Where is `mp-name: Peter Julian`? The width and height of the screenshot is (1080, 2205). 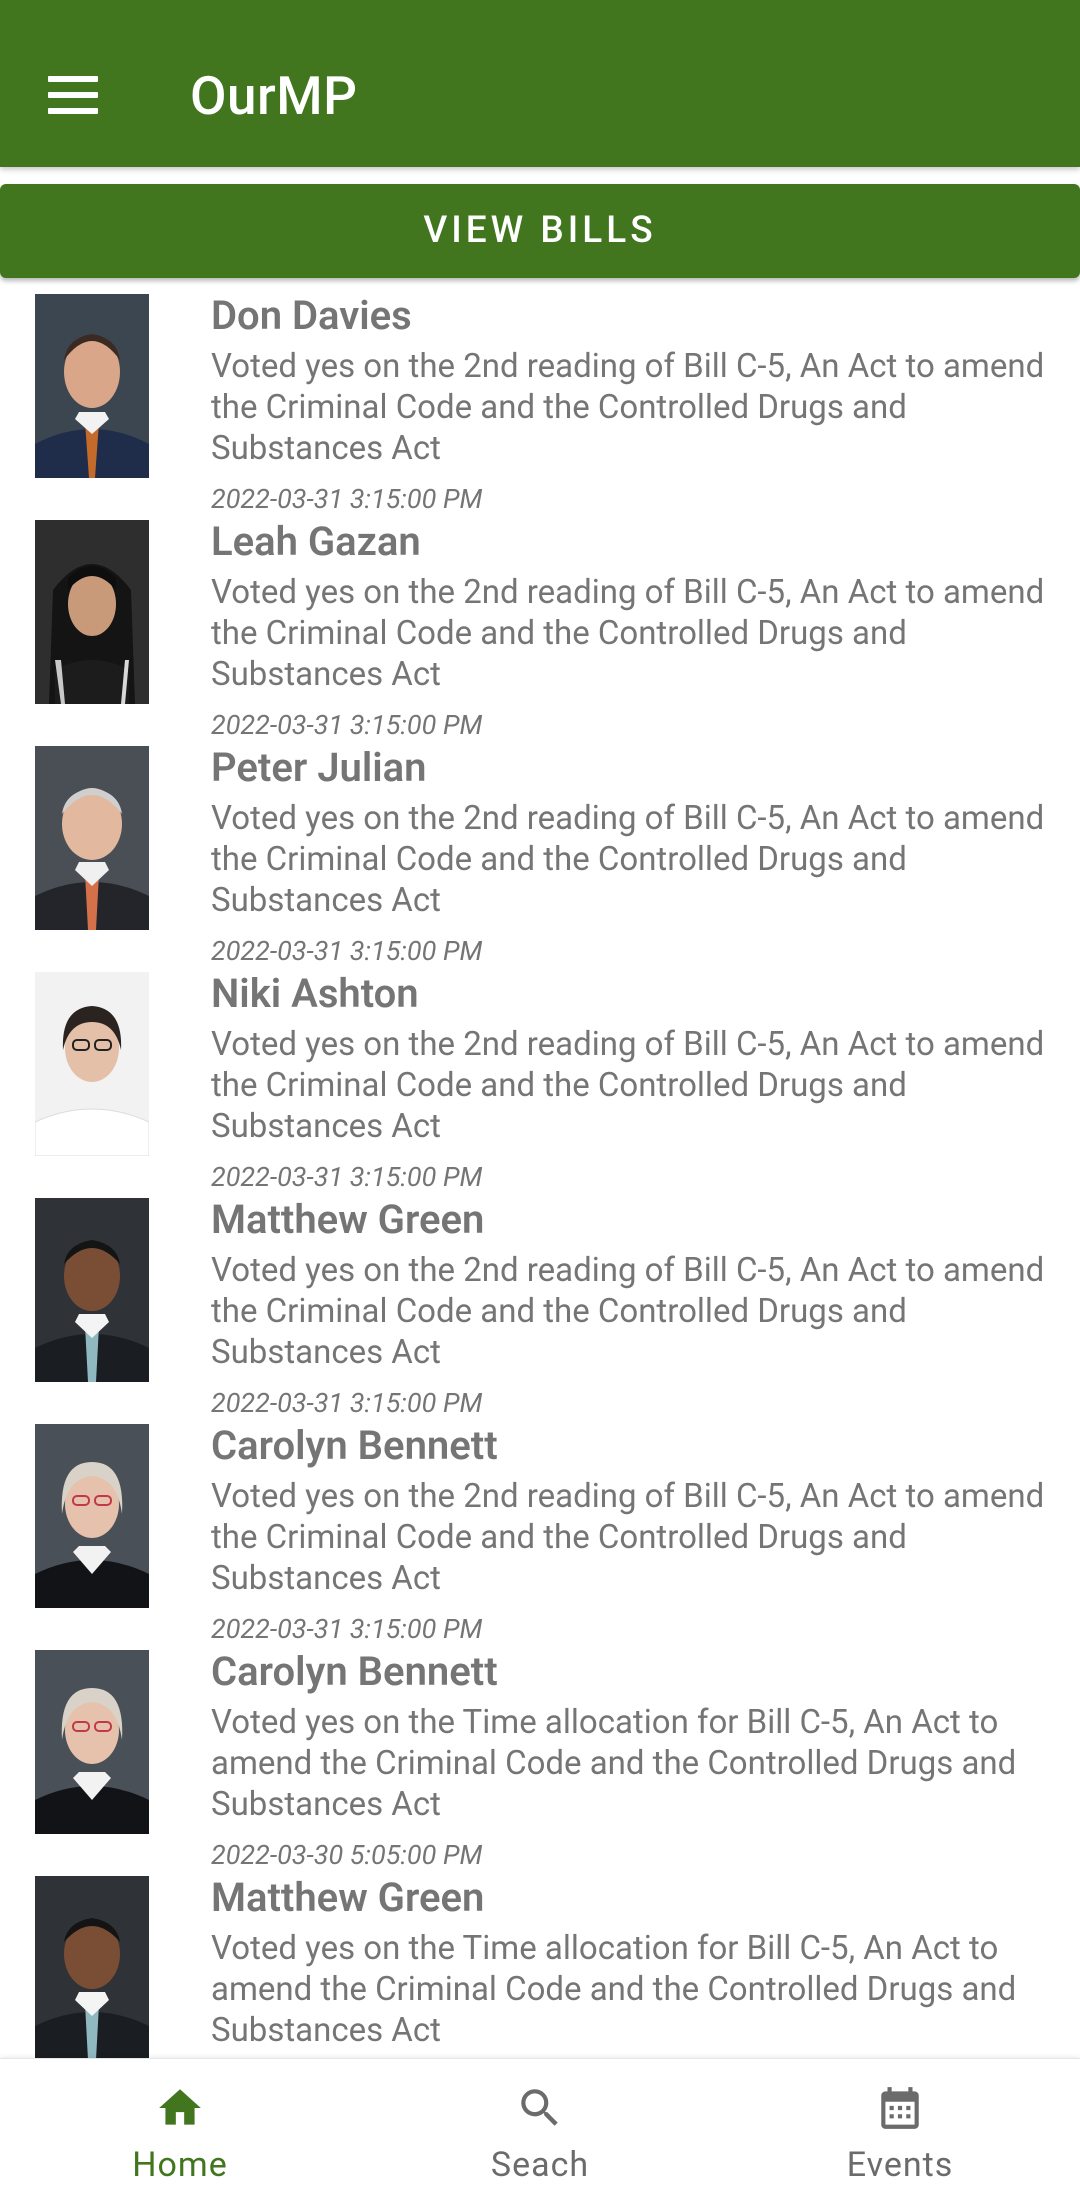 mp-name: Peter Julian is located at coordinates (319, 767).